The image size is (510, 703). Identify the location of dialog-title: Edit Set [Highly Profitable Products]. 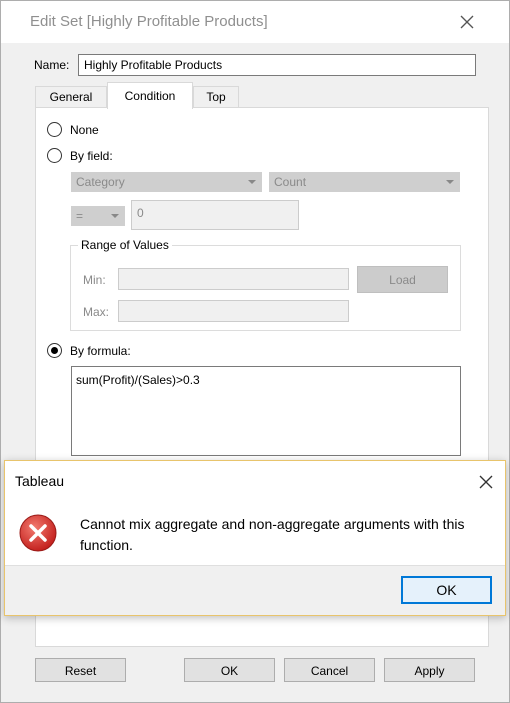
(149, 21).